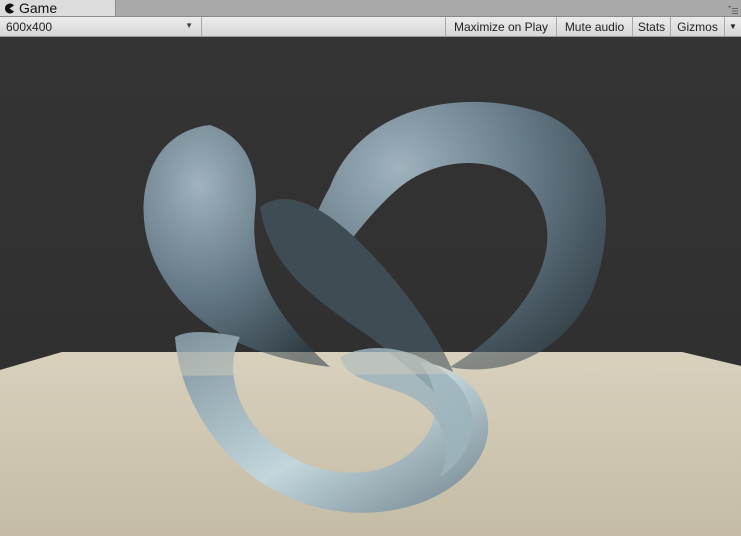 This screenshot has width=741, height=536. Describe the element at coordinates (9, 8) in the screenshot. I see `pacman-game-icon` at that location.